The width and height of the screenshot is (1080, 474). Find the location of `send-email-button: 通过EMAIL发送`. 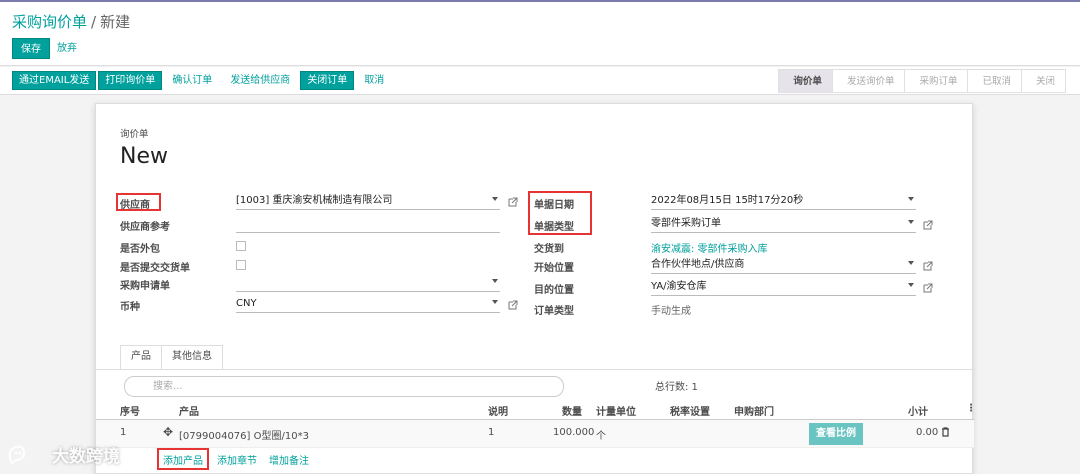

send-email-button: 通过EMAIL发送 is located at coordinates (54, 80).